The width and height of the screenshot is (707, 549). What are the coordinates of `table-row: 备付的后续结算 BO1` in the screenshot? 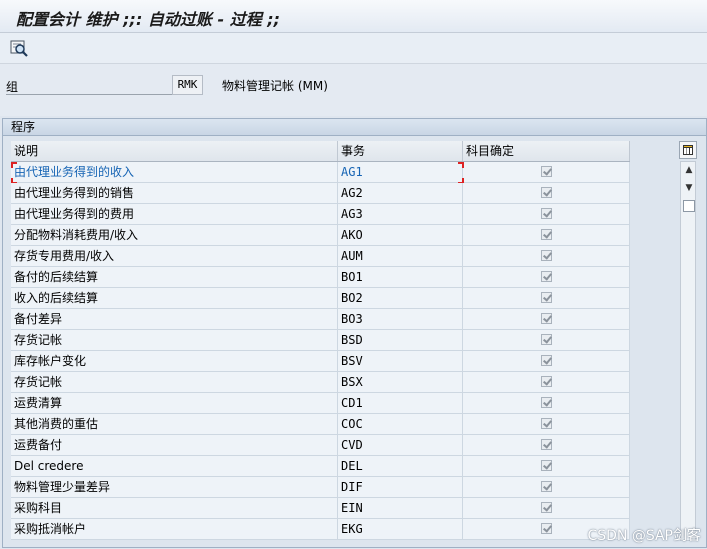 It's located at (320, 277).